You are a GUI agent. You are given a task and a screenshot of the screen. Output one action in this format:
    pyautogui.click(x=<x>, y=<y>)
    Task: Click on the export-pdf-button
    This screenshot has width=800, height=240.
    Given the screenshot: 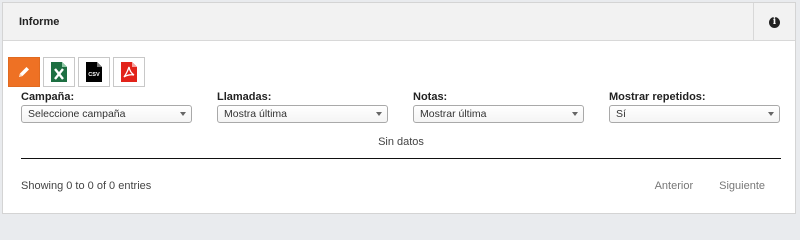 What is the action you would take?
    pyautogui.click(x=129, y=72)
    